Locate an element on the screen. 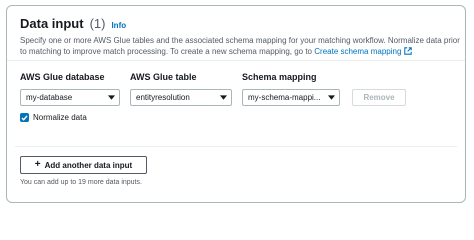  database-select-value: my-database is located at coordinates (49, 97).